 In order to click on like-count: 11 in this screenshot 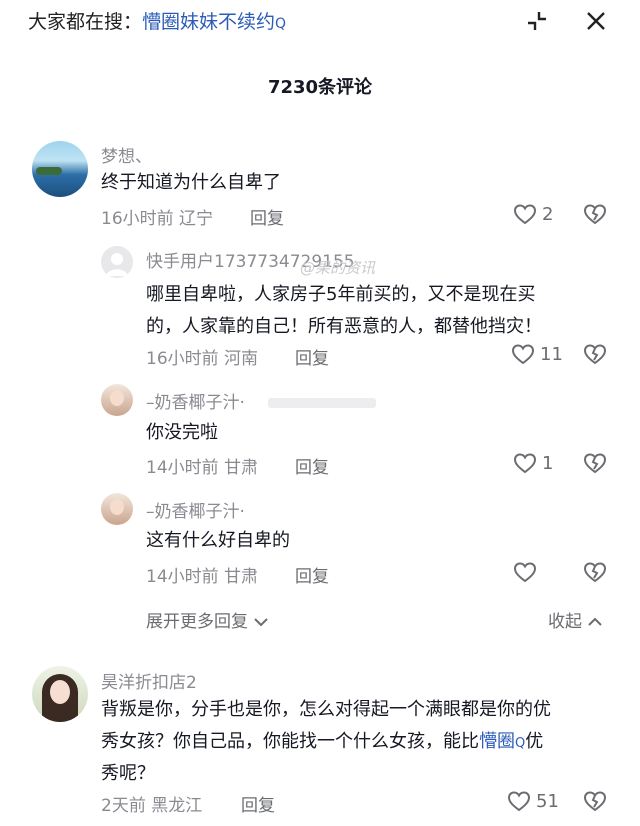, I will do `click(551, 354)`.